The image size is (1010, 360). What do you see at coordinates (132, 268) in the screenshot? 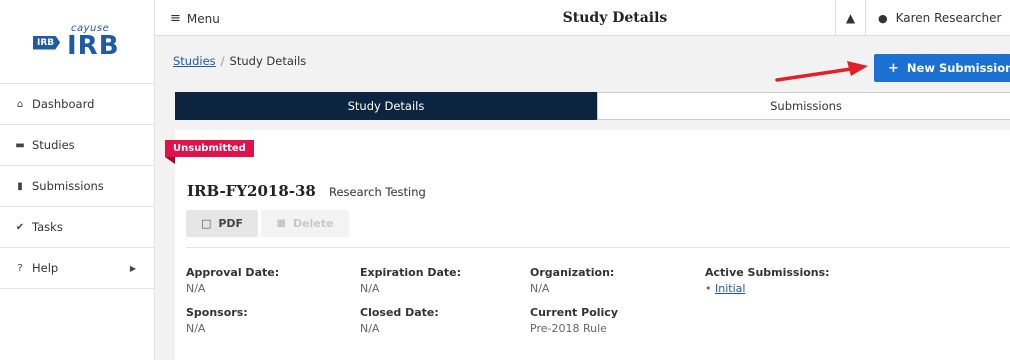
I see `chevron-right-icon: ▶` at bounding box center [132, 268].